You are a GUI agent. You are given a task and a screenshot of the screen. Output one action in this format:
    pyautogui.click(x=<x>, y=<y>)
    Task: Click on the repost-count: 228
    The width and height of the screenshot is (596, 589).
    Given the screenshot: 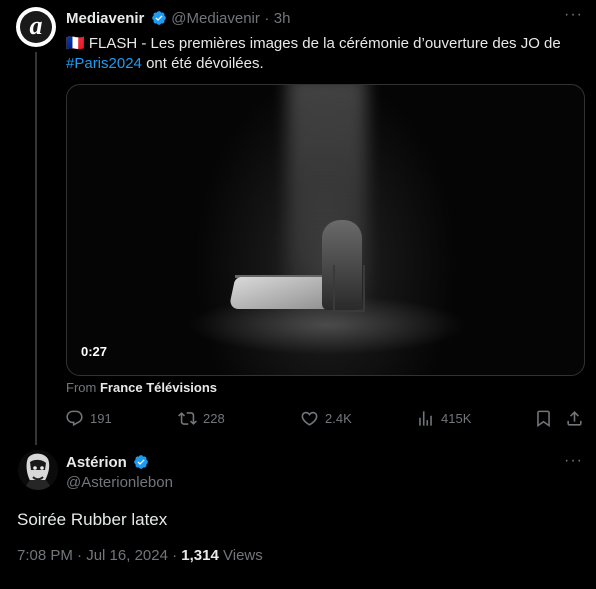 What is the action you would take?
    pyautogui.click(x=214, y=418)
    